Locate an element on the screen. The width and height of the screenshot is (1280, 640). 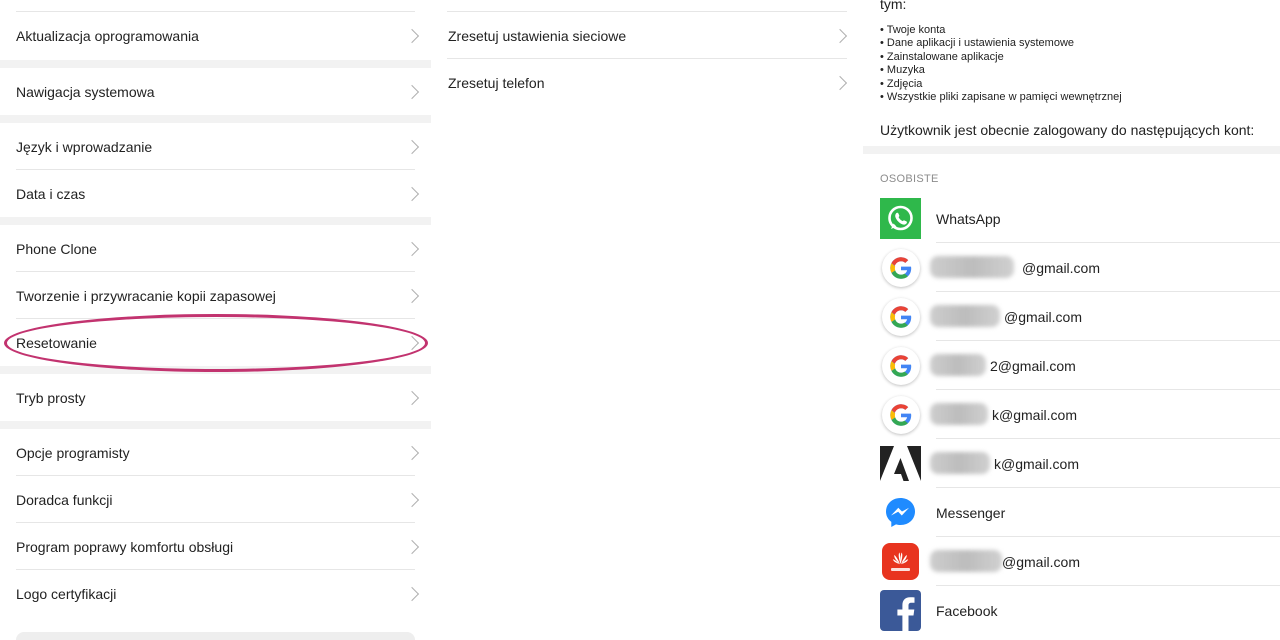
menu-item-simple-mode: Tryb prosty is located at coordinates (215, 397).